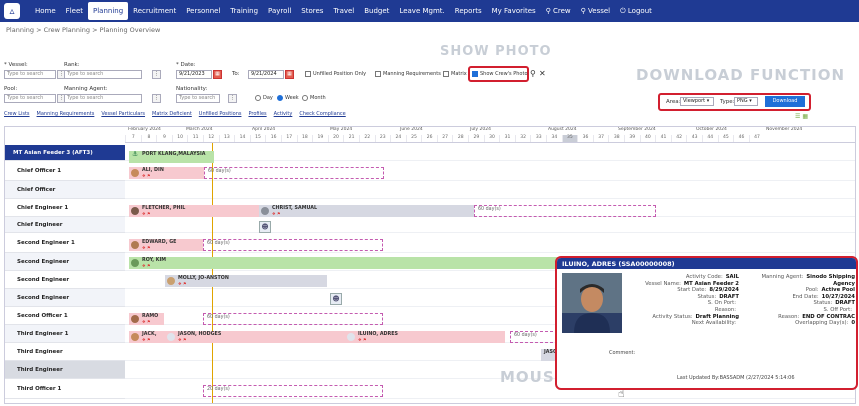 The image size is (859, 406). I want to click on rank-row-label: Chief Officer 1, so click(65, 171).